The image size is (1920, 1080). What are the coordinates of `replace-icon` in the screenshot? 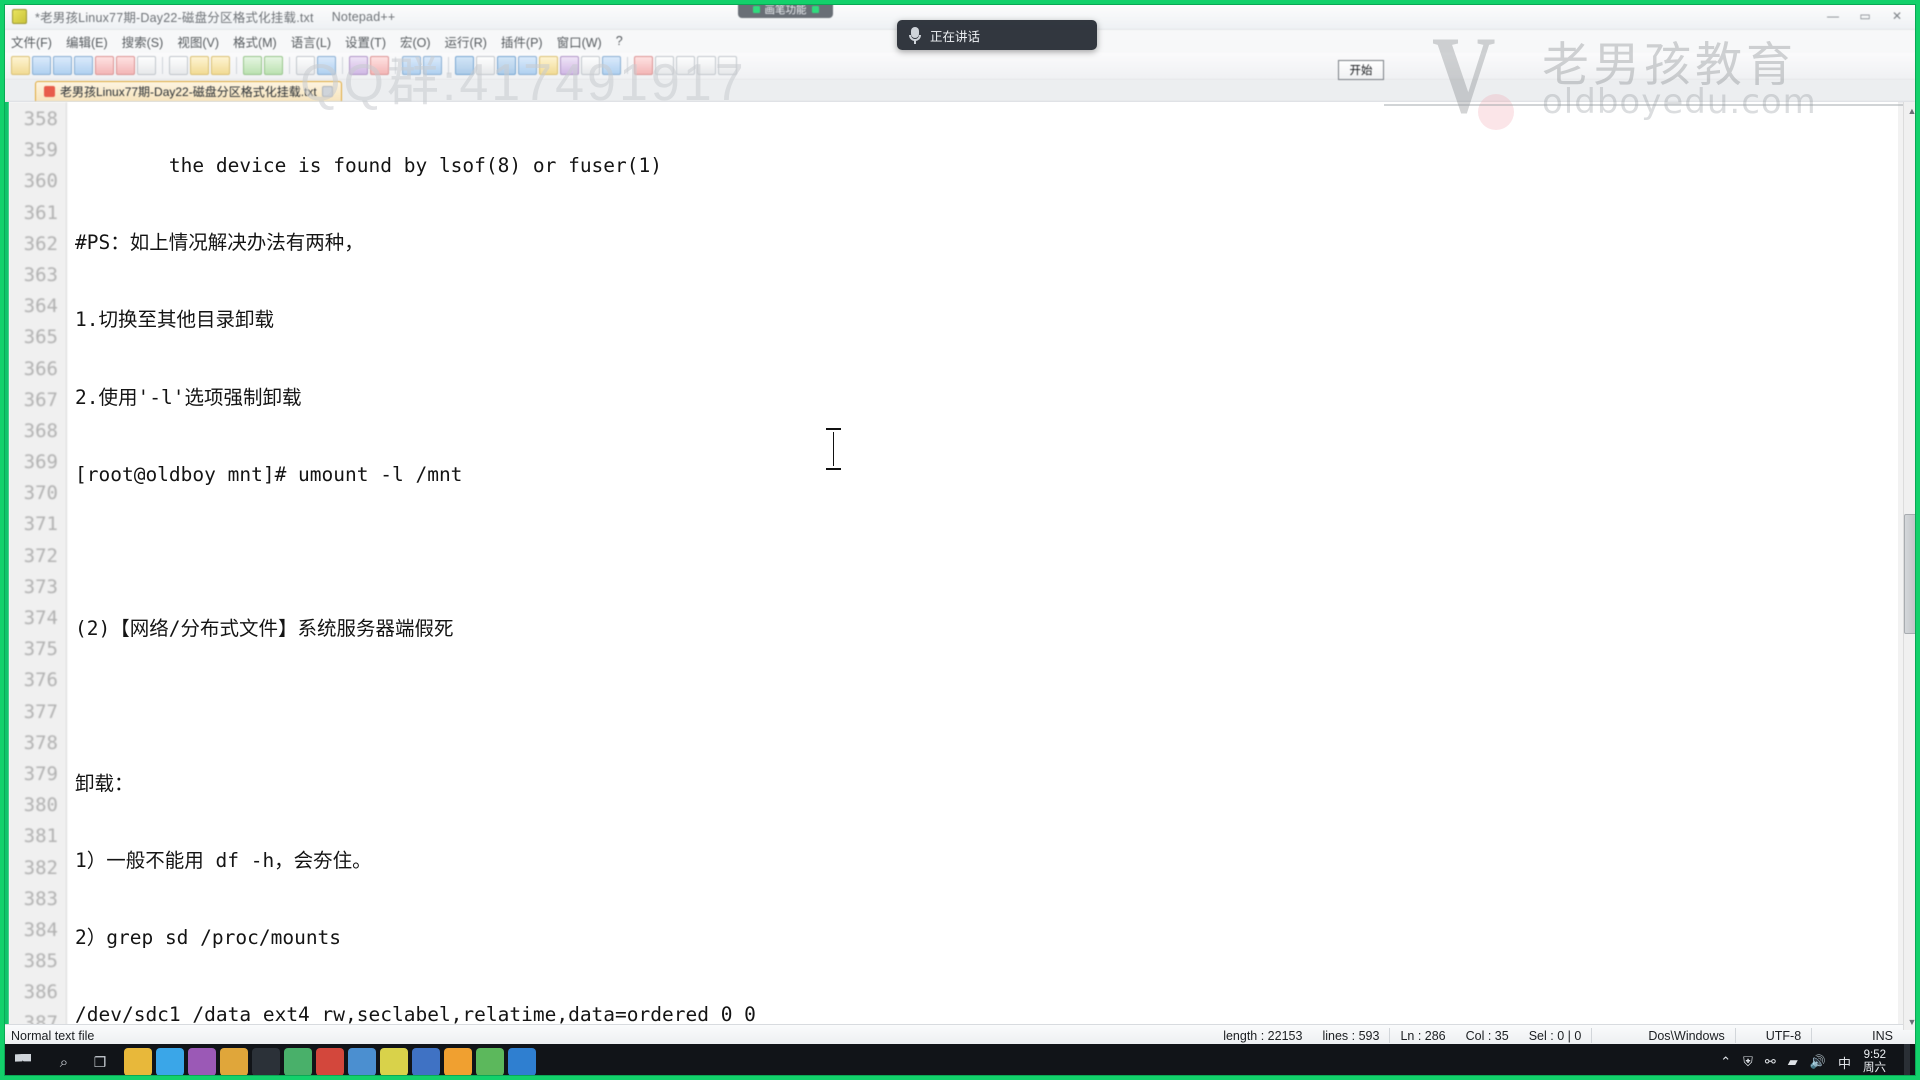 It's located at (326, 65).